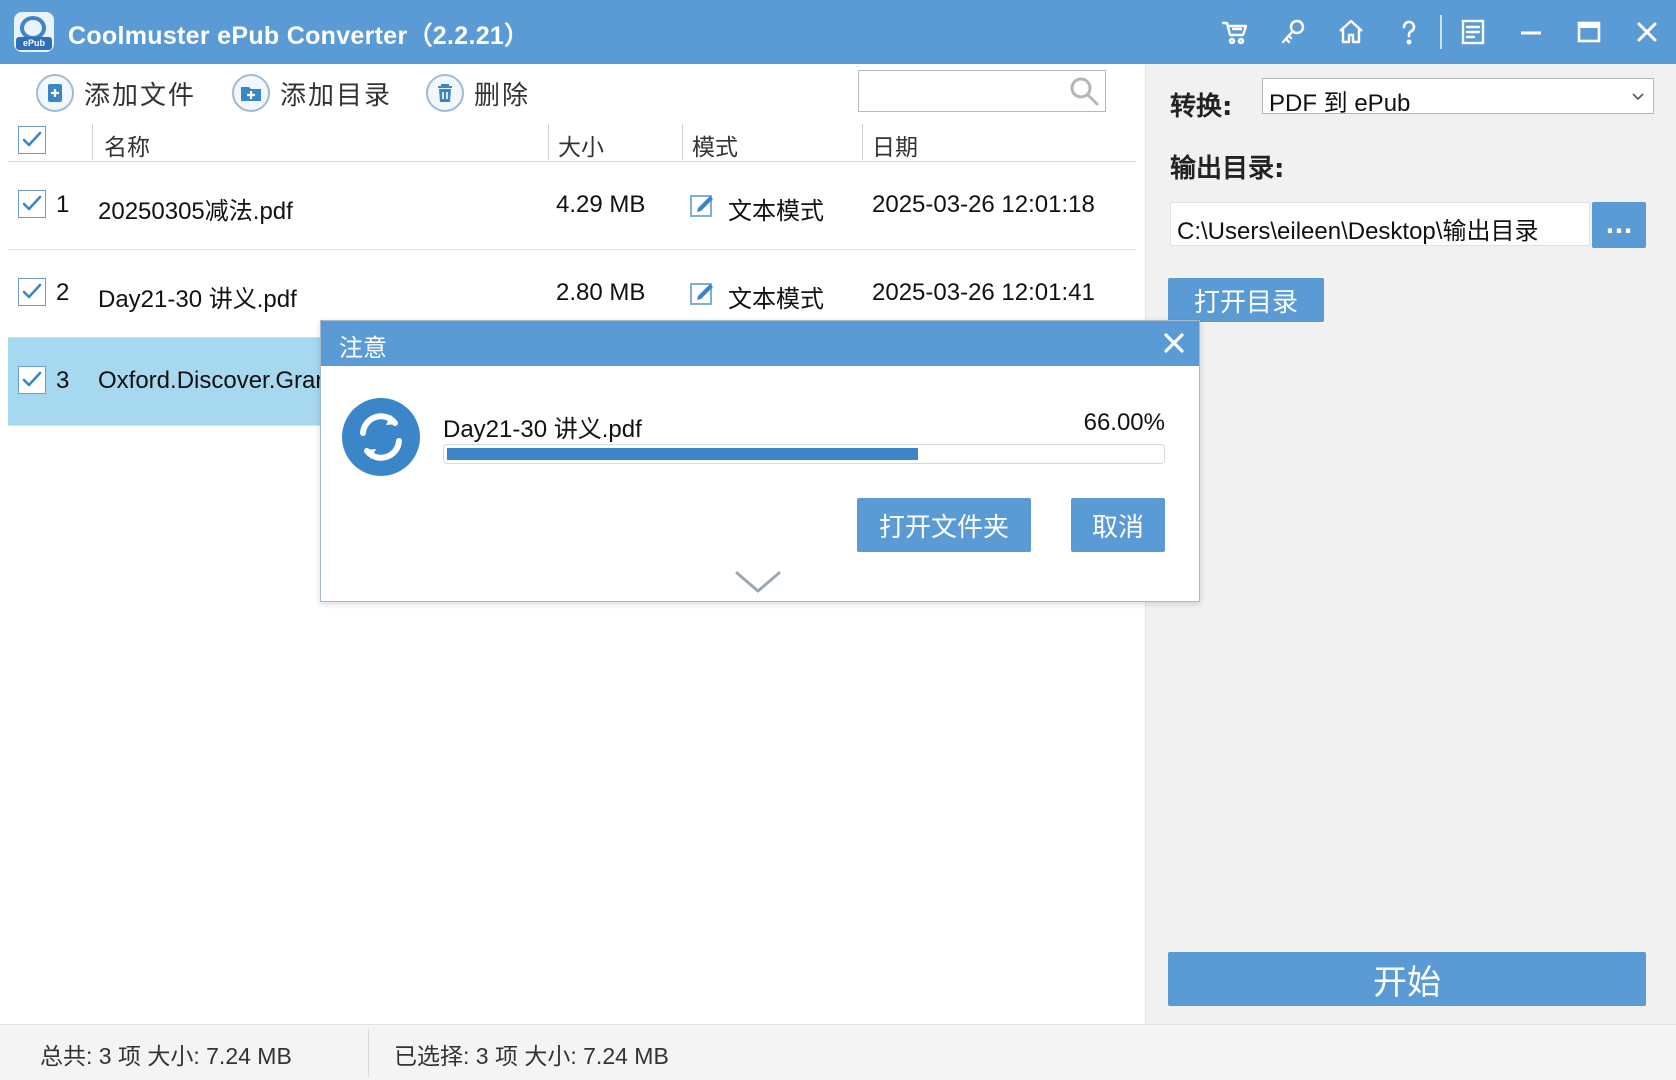 This screenshot has height=1080, width=1676. I want to click on output-path-value: C:\Users\eileen\Desktop\输出目录, so click(1358, 231).